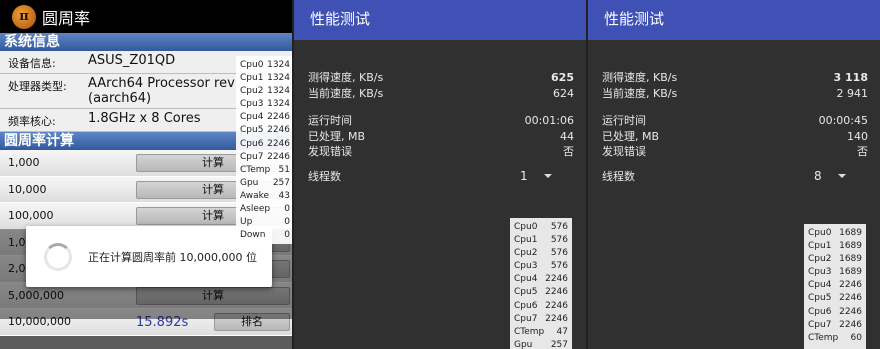 This screenshot has width=880, height=349. I want to click on stats-row: Cpu2 1324, so click(265, 91).